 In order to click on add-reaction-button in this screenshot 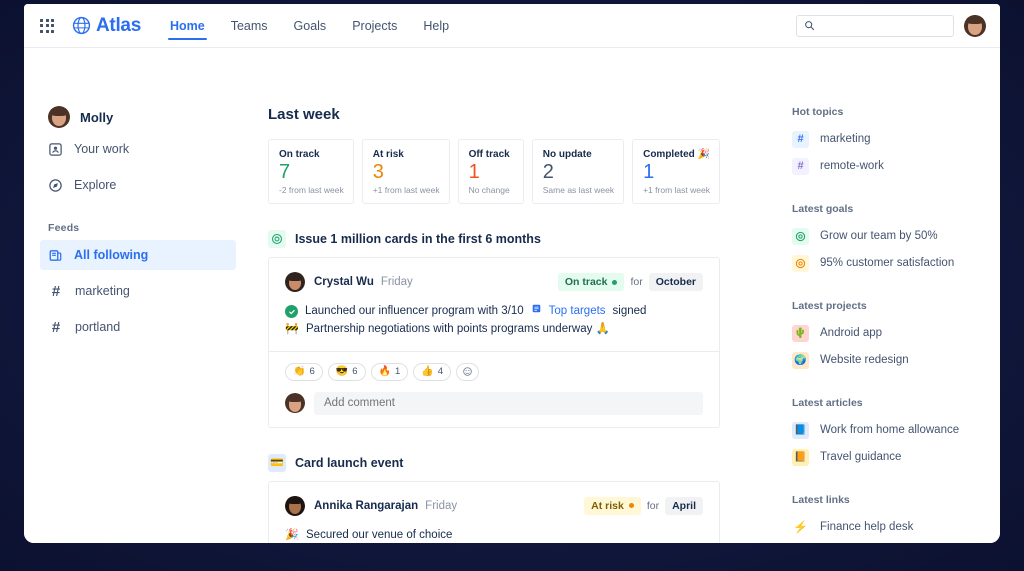, I will do `click(467, 371)`.